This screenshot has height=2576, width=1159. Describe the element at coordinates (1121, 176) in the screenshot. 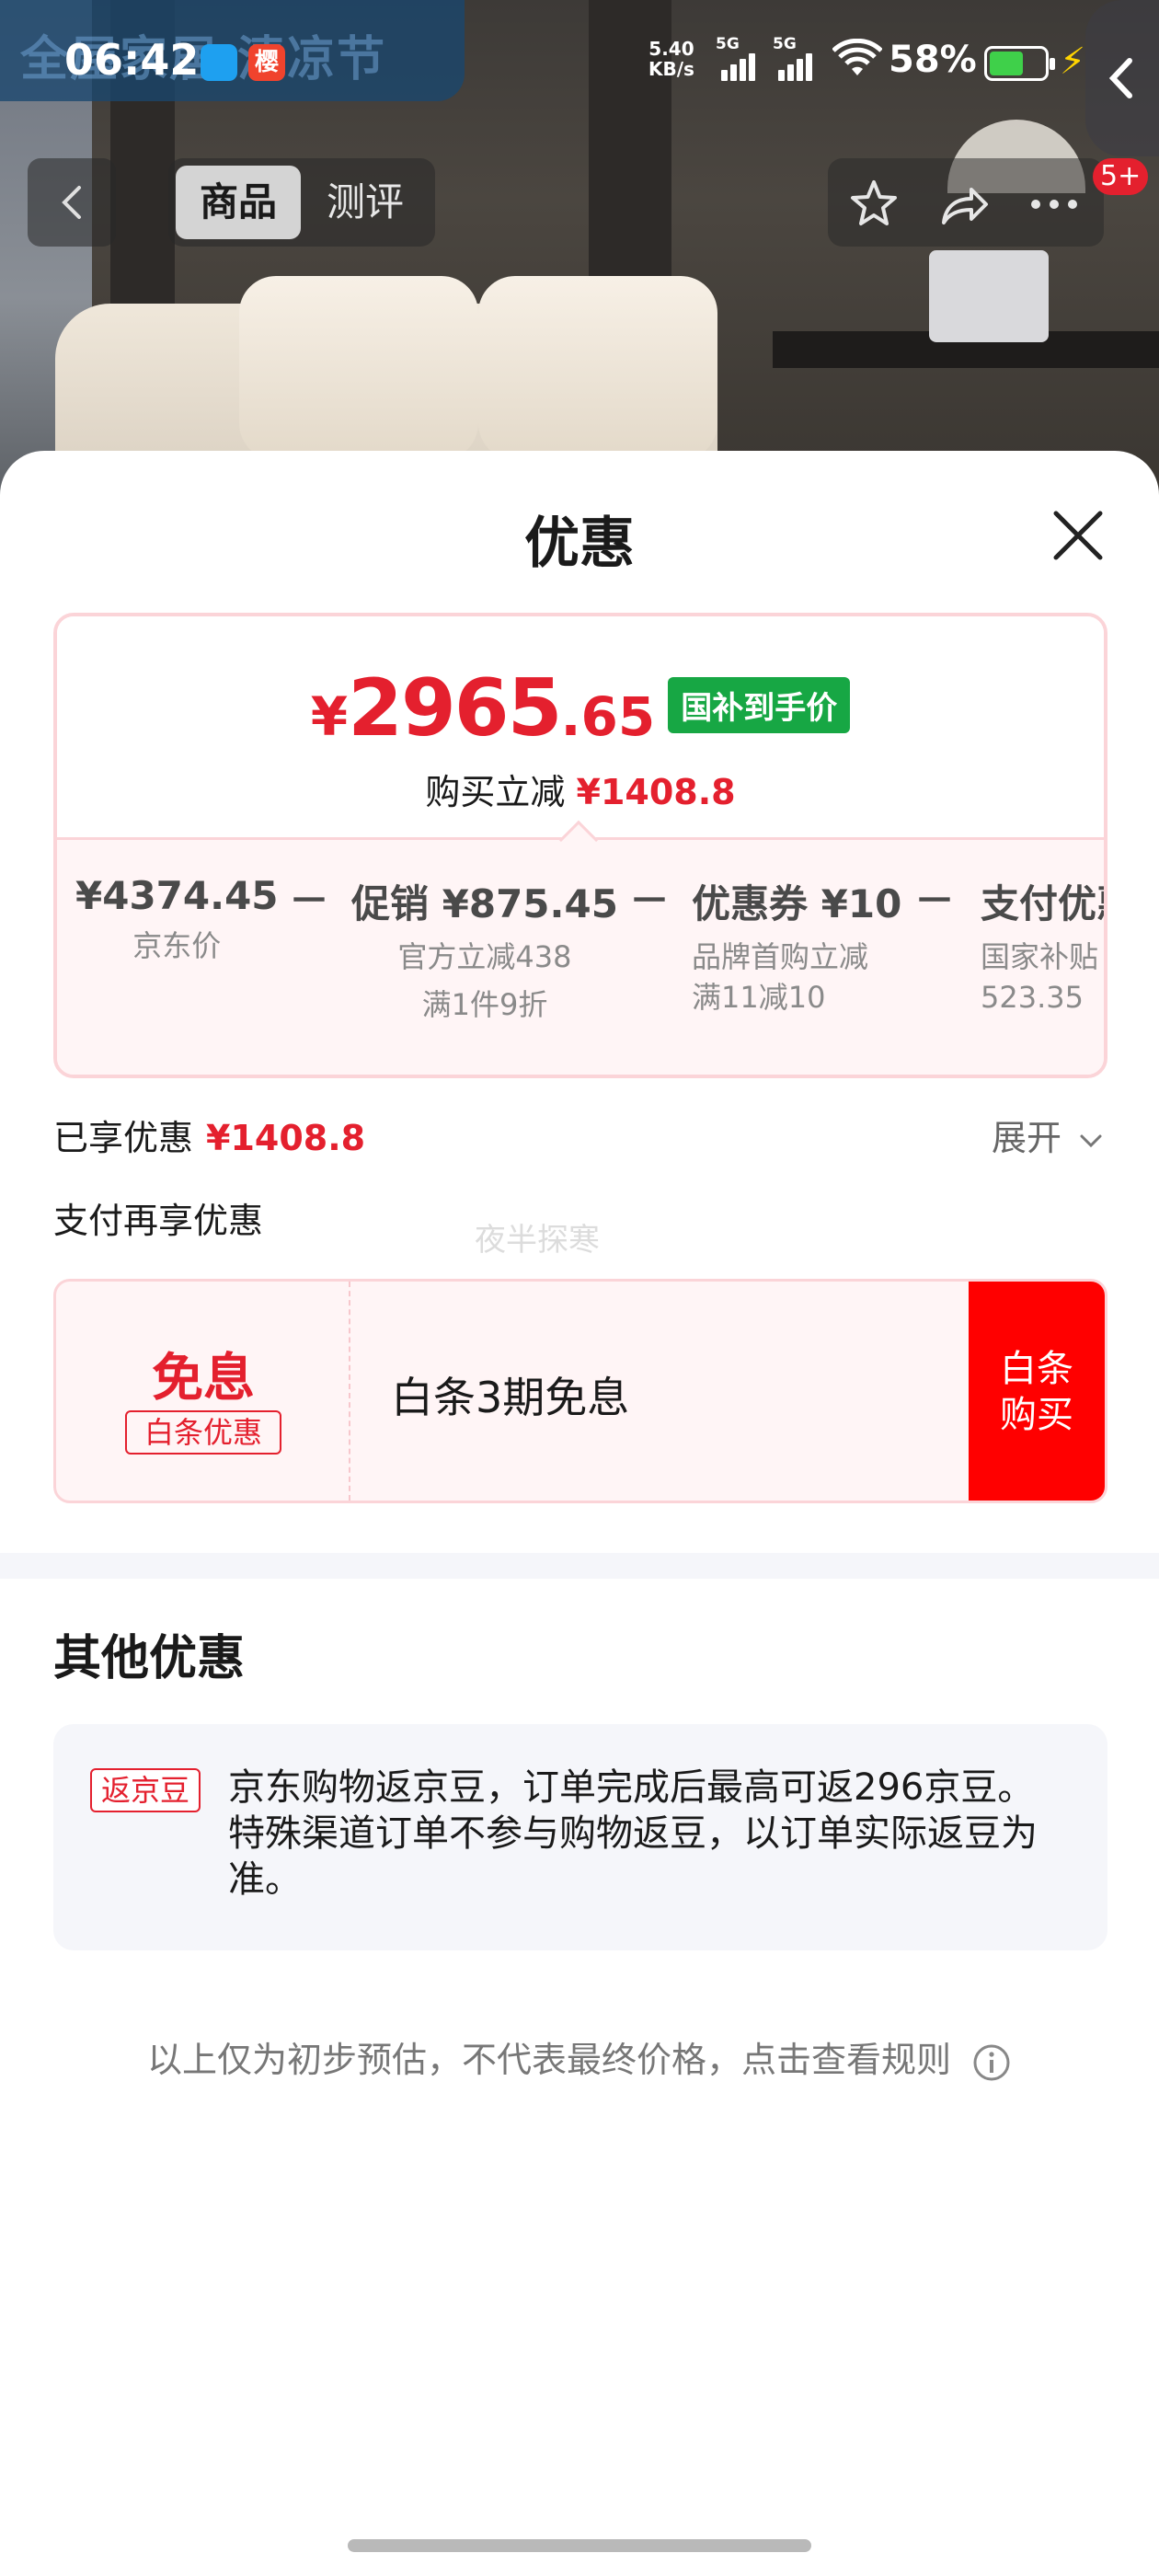

I see `message-count-badge: 5+` at that location.